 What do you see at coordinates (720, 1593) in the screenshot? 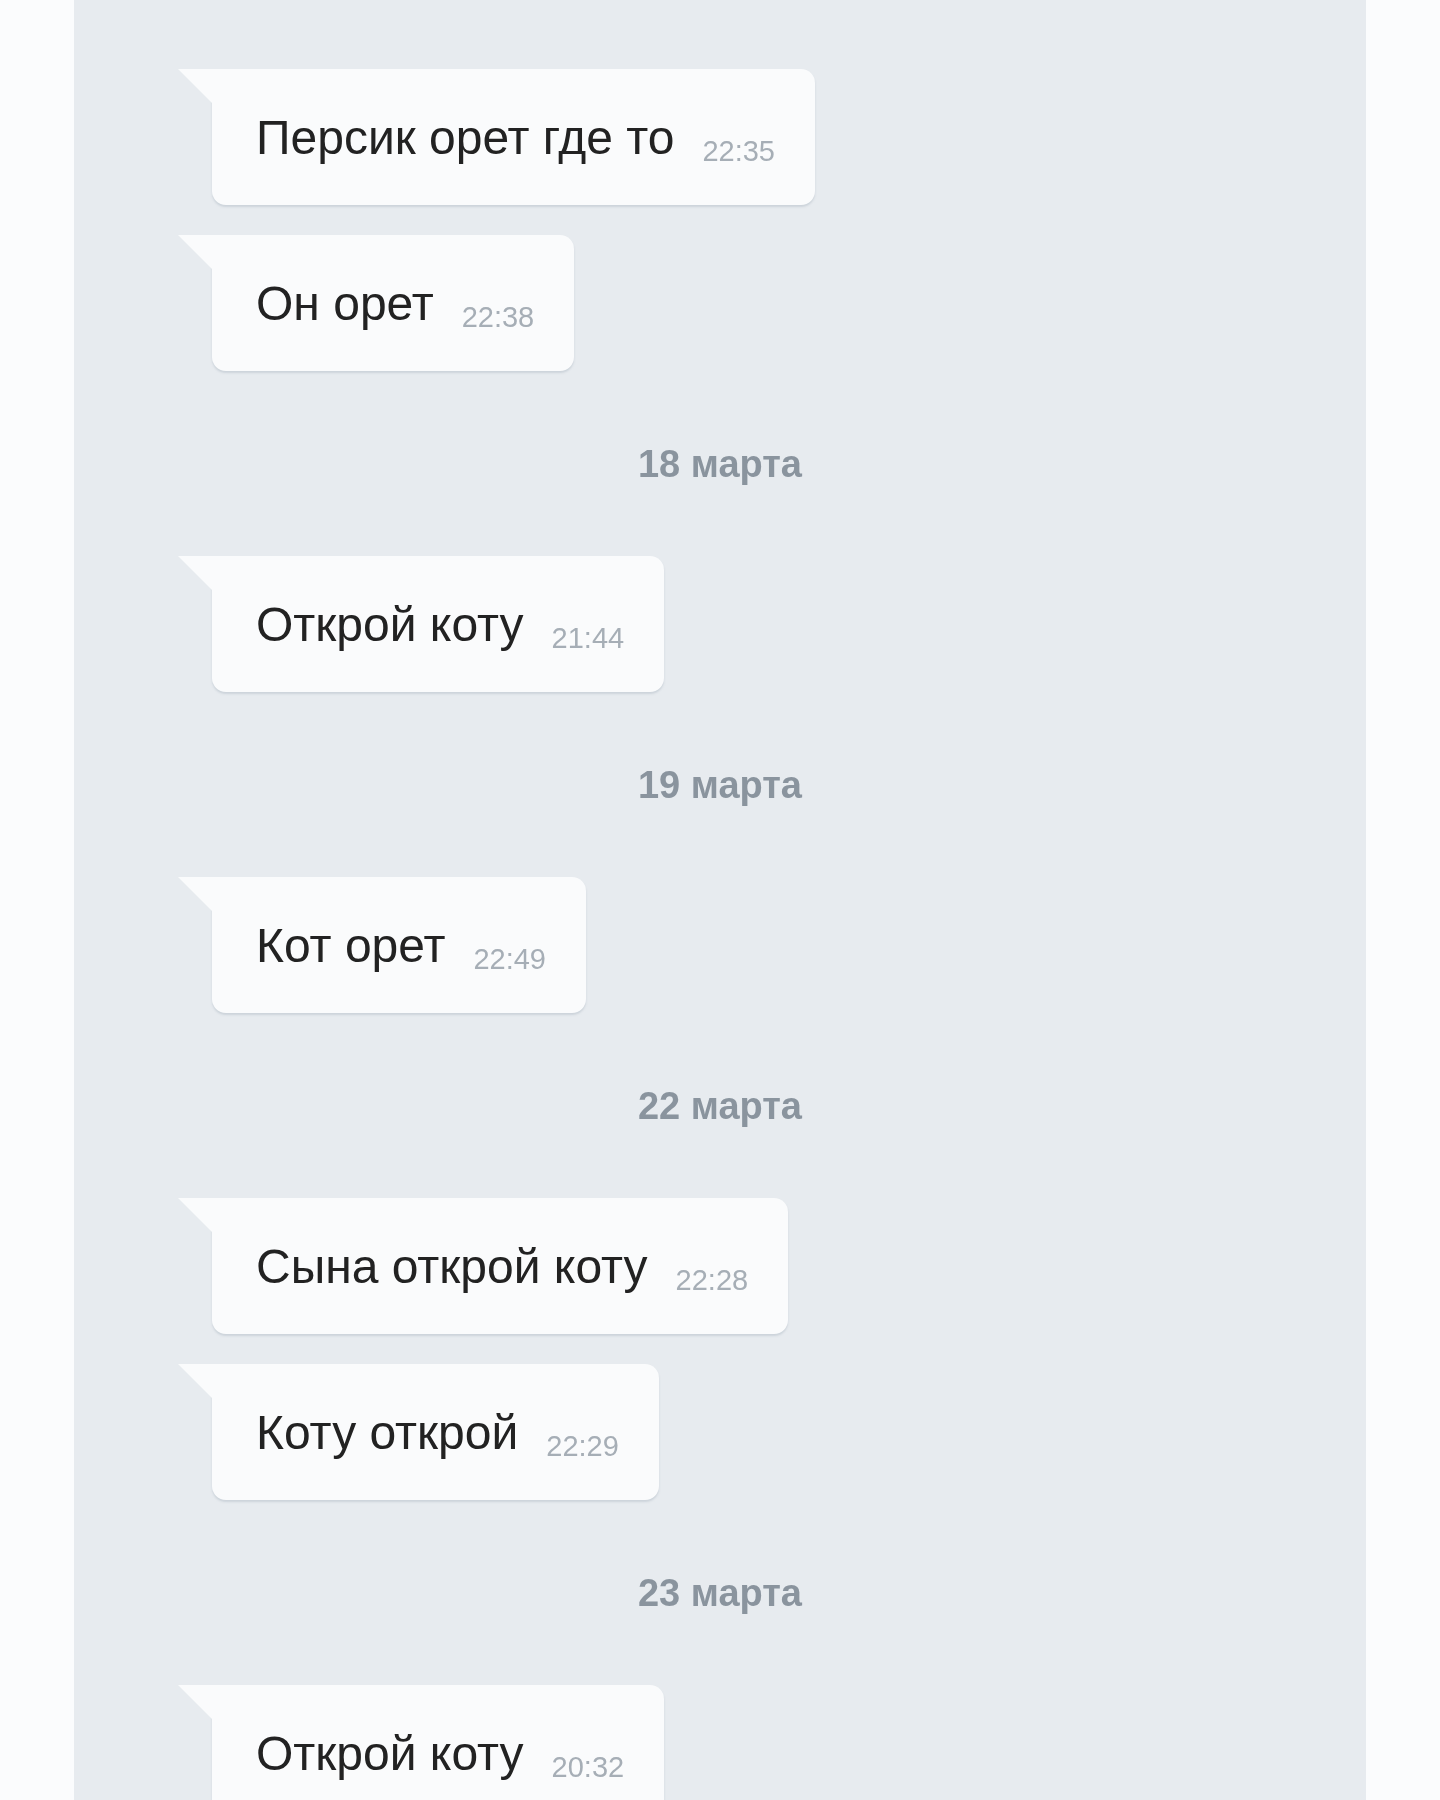
I see `date-separator: 23 марта` at bounding box center [720, 1593].